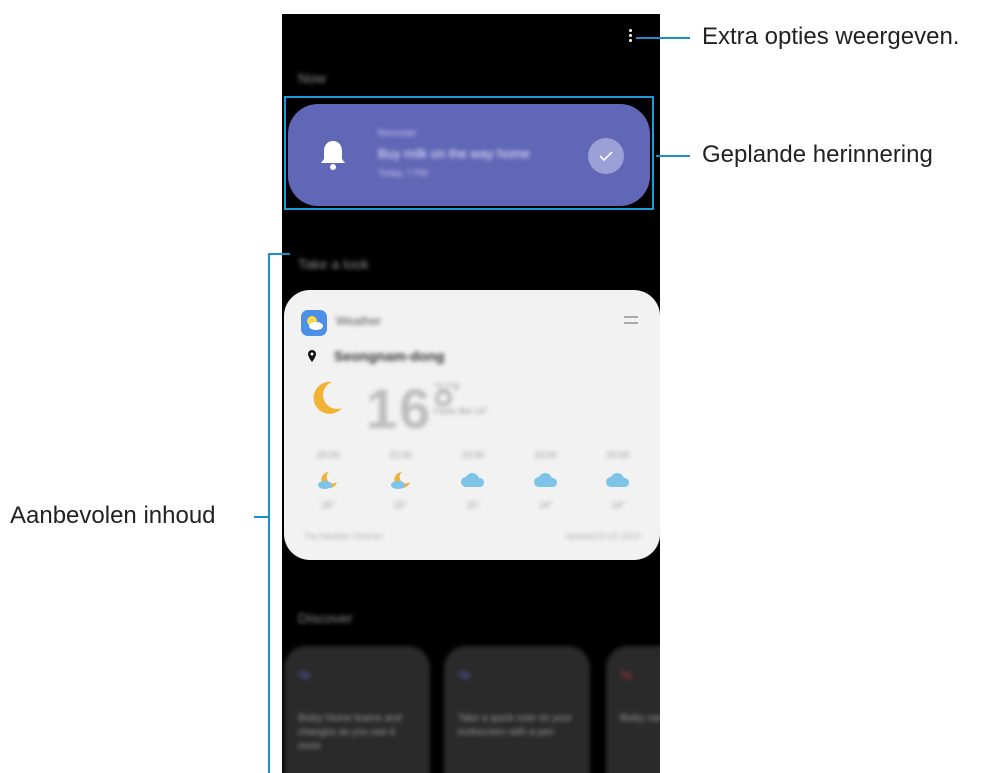 Image resolution: width=982 pixels, height=773 pixels. Describe the element at coordinates (327, 397) in the screenshot. I see `moon-icon` at that location.